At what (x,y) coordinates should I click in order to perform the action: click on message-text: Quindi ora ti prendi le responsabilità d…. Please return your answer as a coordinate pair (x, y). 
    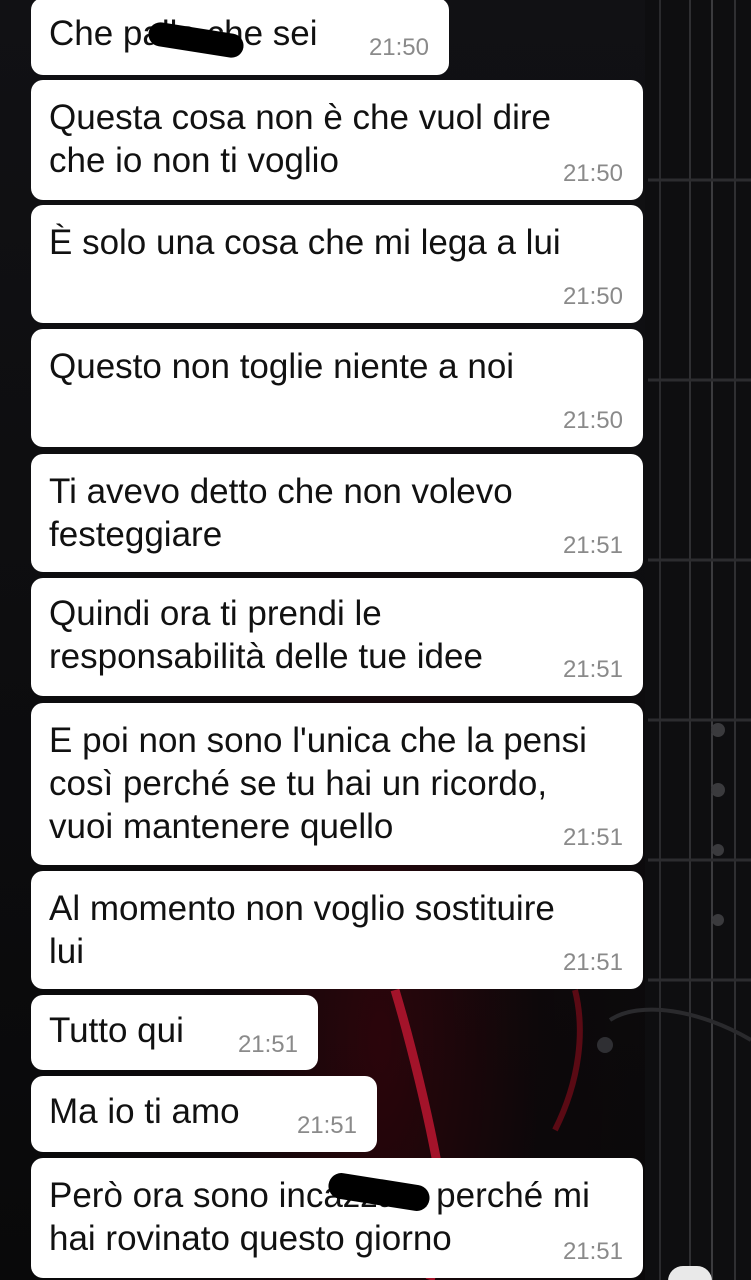
    Looking at the image, I should click on (266, 635).